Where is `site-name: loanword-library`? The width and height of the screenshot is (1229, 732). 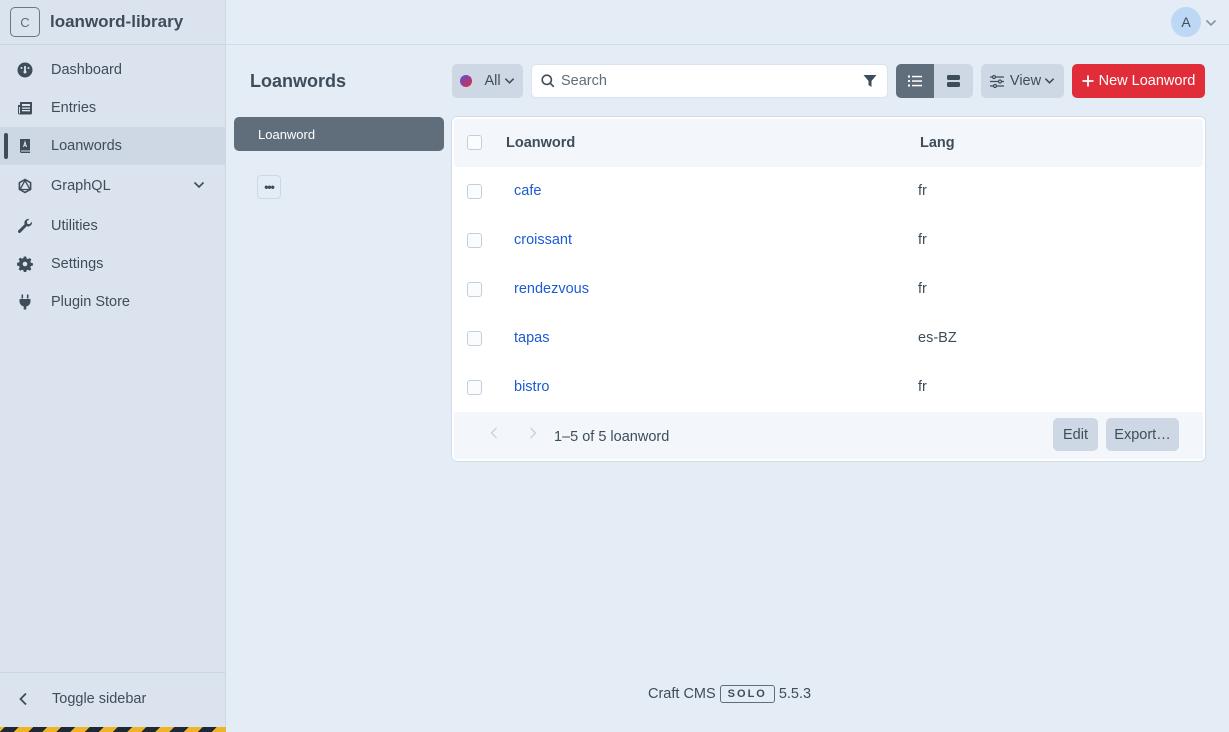 site-name: loanword-library is located at coordinates (117, 21).